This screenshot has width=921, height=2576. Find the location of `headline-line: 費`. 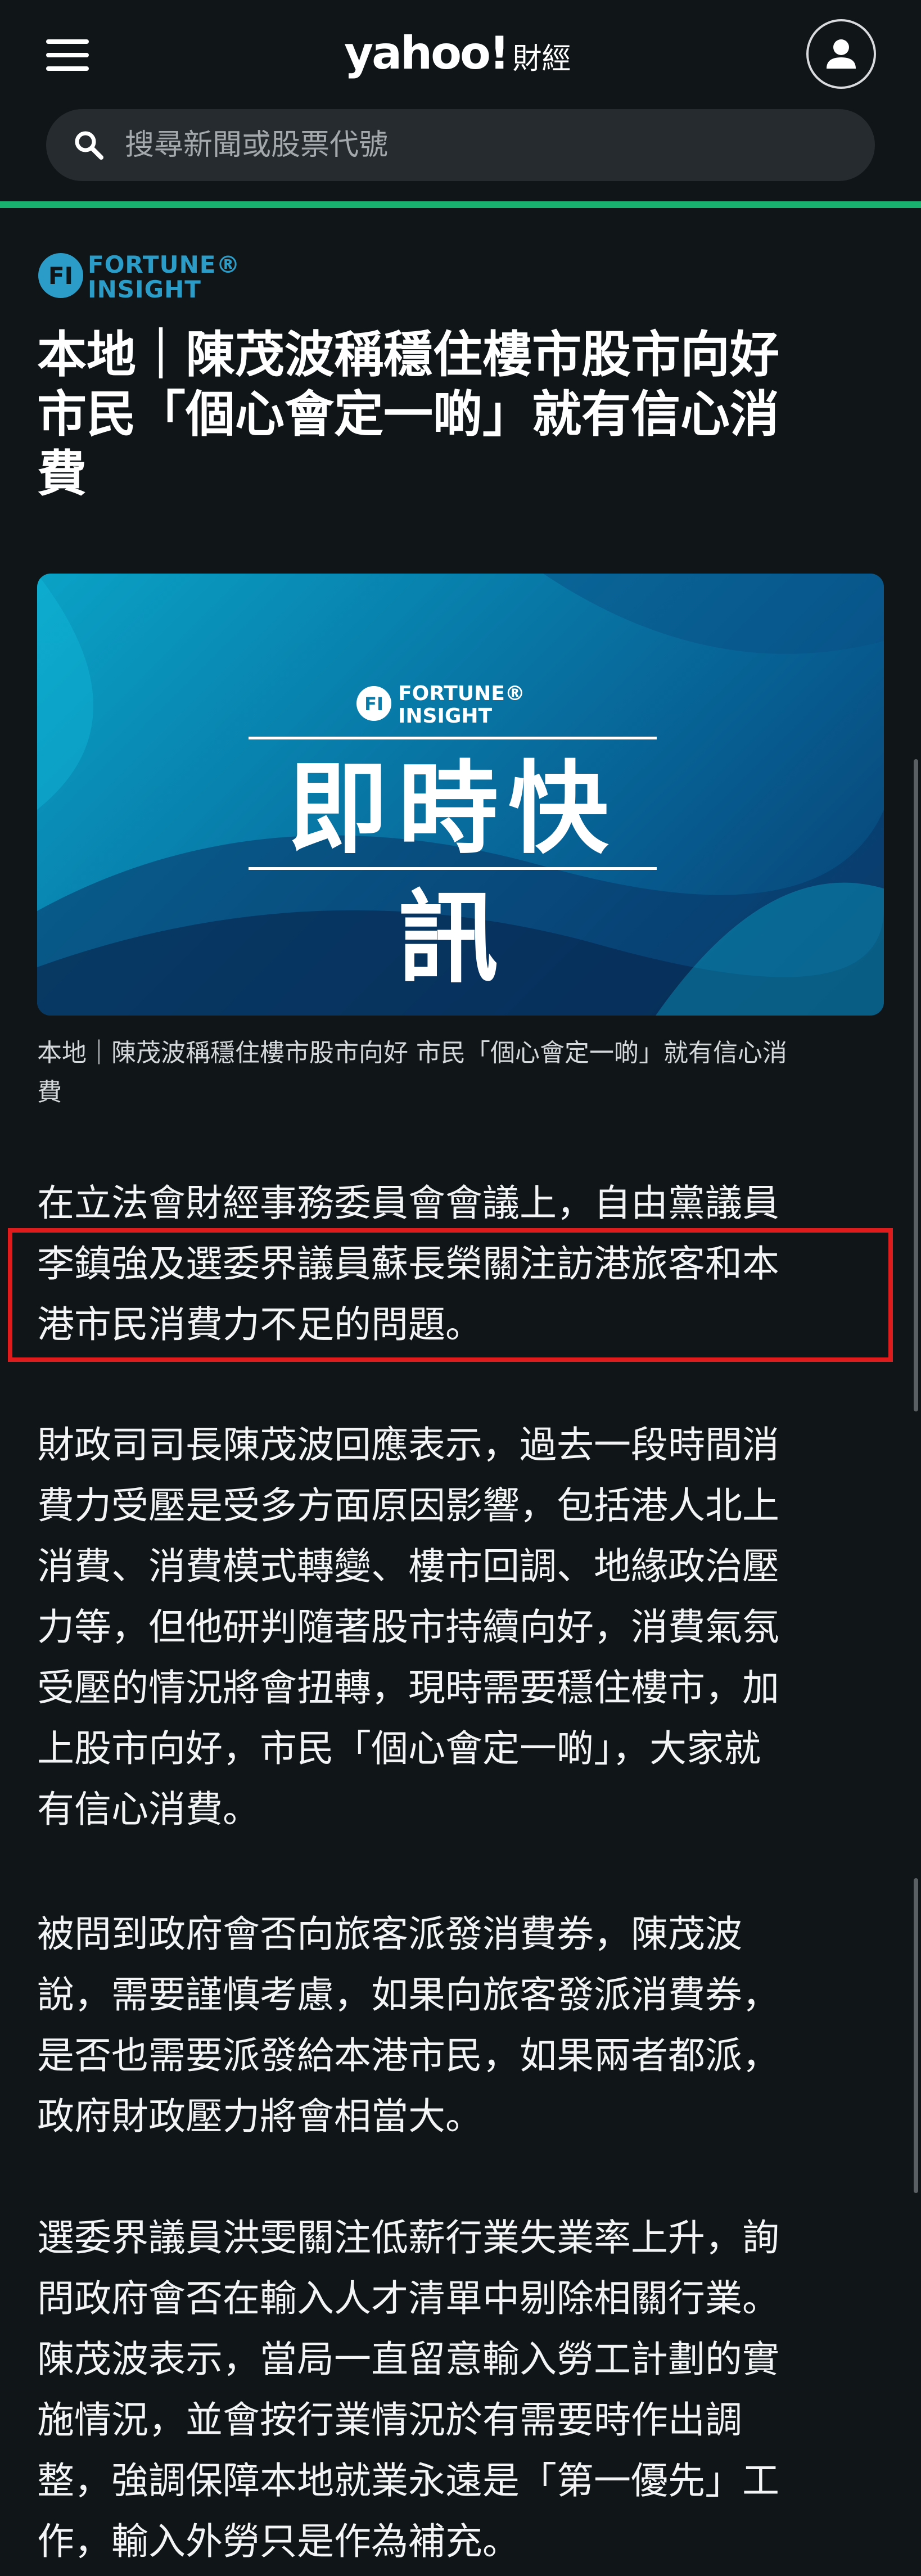

headline-line: 費 is located at coordinates (62, 474).